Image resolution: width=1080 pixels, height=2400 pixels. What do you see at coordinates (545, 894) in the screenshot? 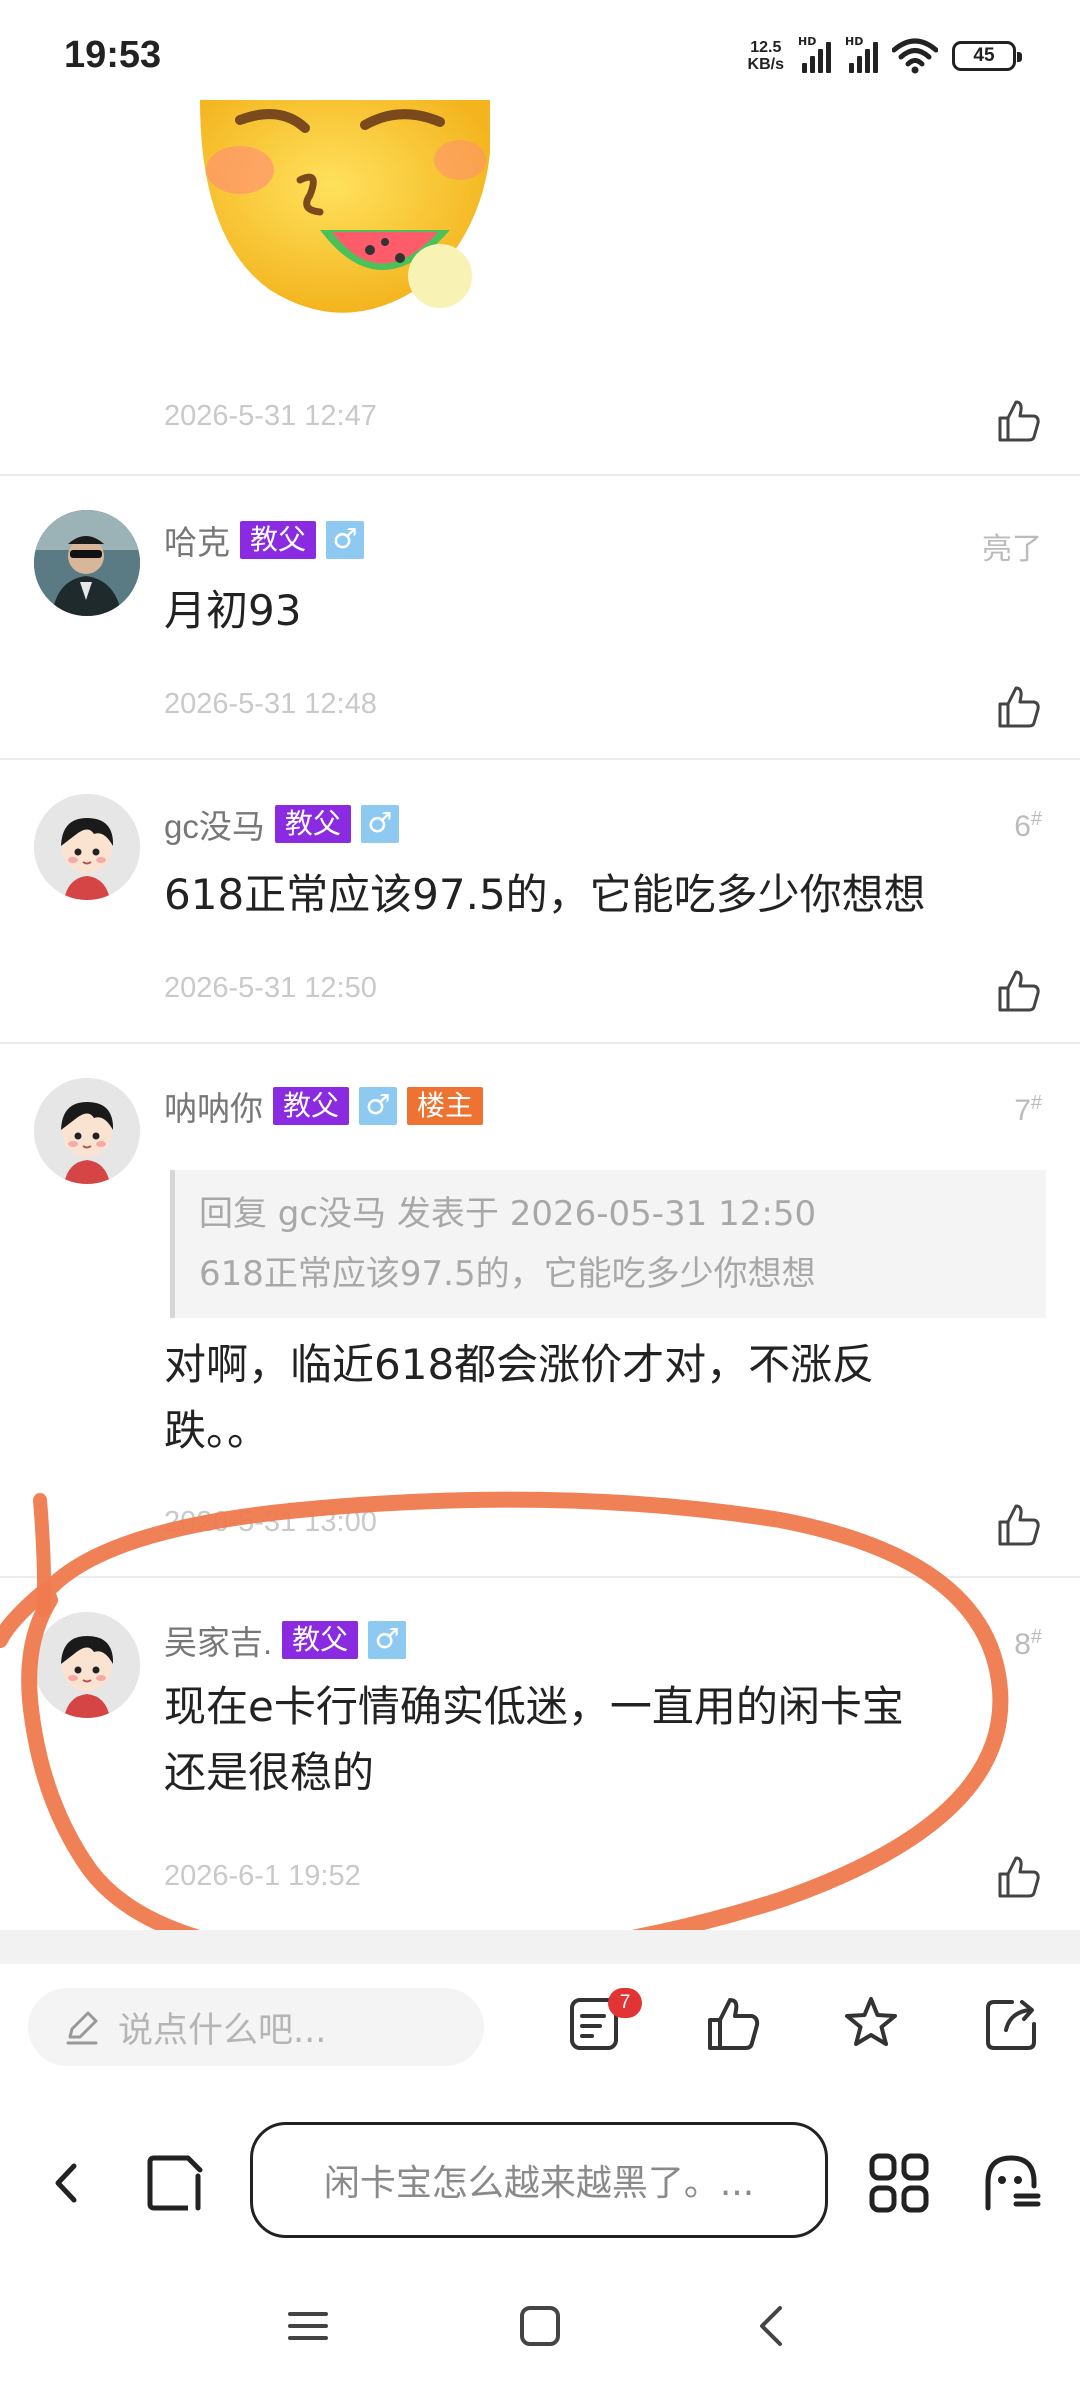
I see `post-content: 618正常应该97.5的，它能吃多少你想想` at bounding box center [545, 894].